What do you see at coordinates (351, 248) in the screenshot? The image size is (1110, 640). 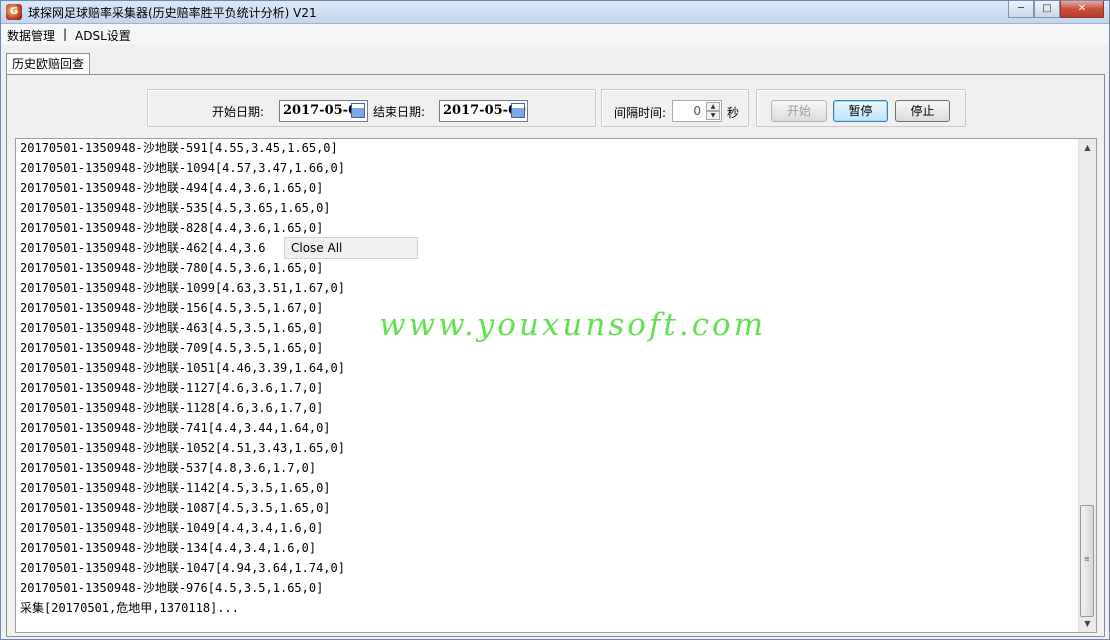 I see `context-menu-close-all: Close All` at bounding box center [351, 248].